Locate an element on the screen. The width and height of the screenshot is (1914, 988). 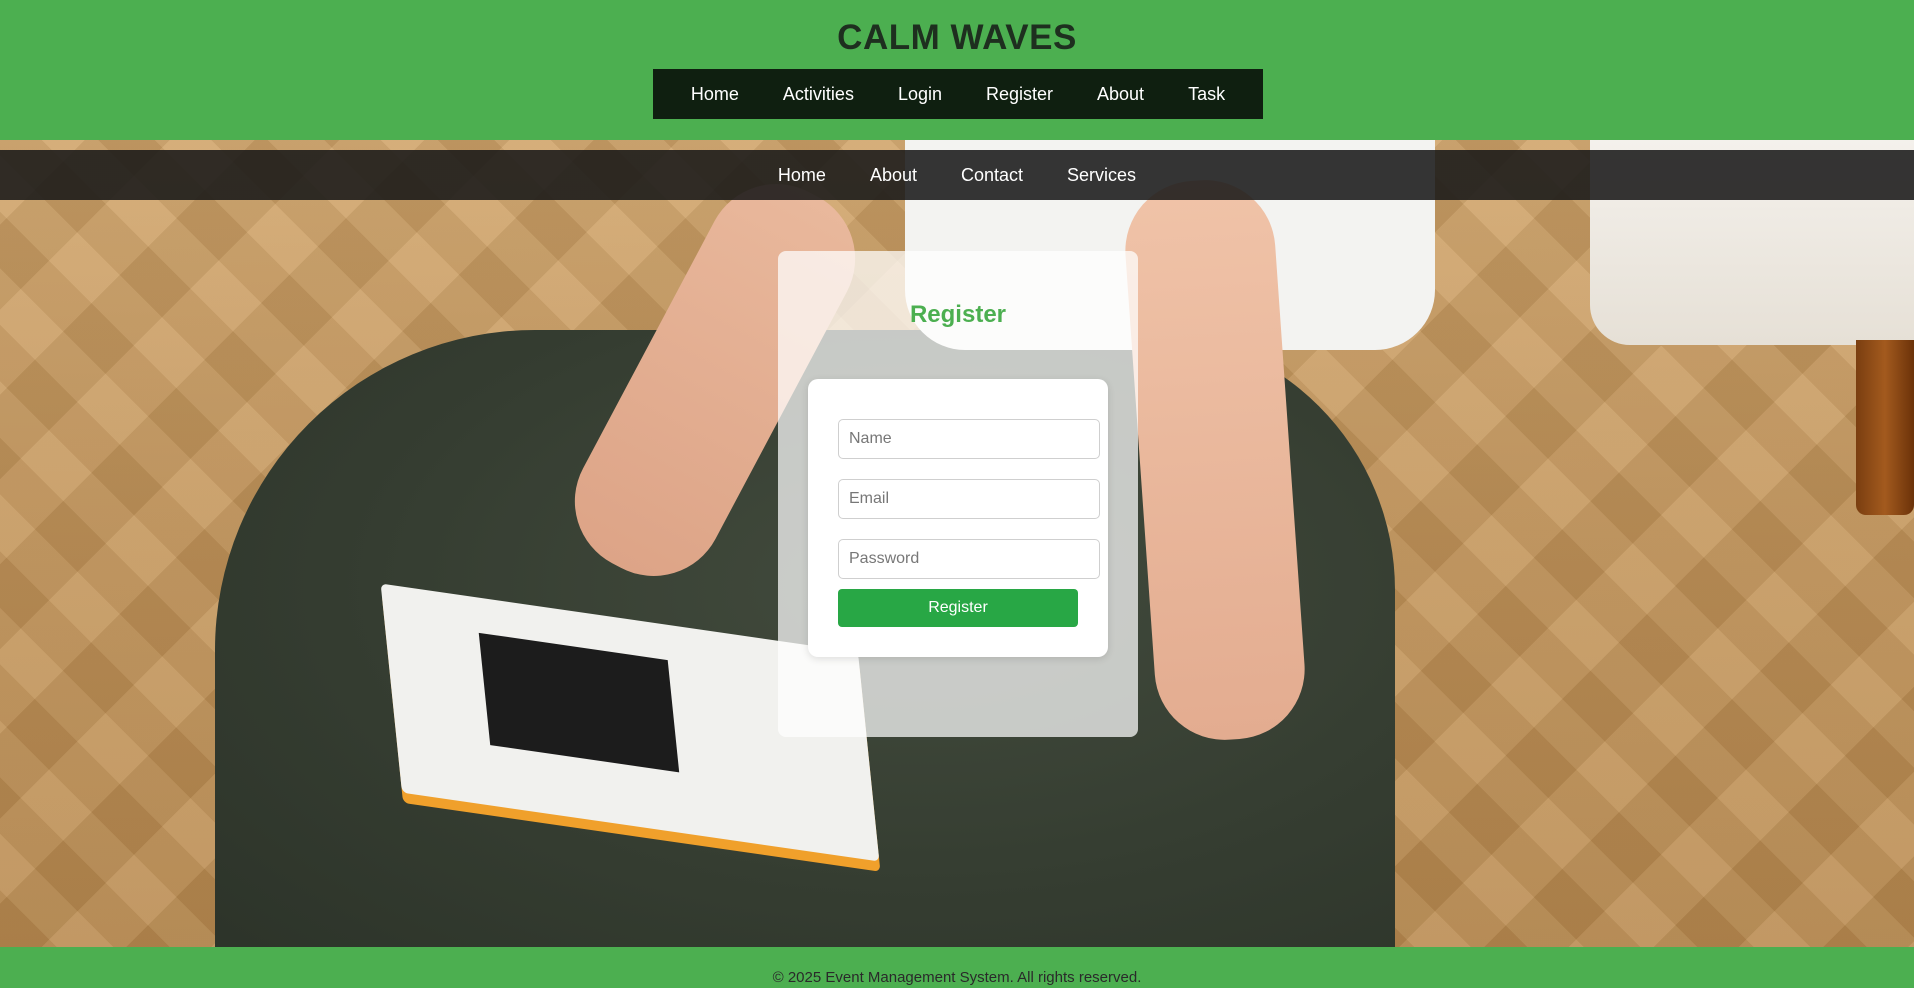
subnav-about-link: About is located at coordinates (893, 175).